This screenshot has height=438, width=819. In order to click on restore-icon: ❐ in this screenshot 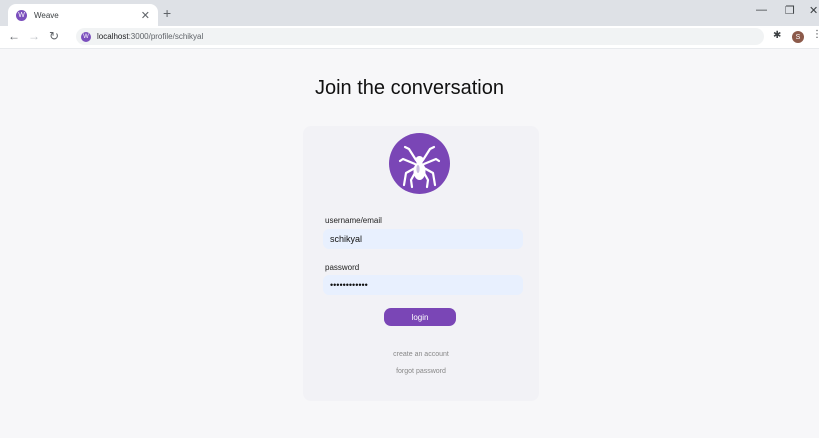, I will do `click(790, 10)`.